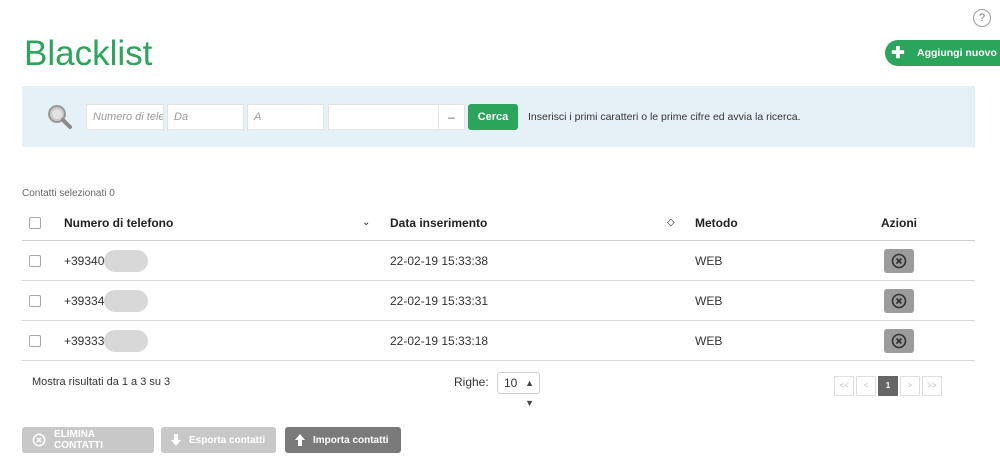 This screenshot has height=460, width=1000. I want to click on phone-cell: +39333, so click(106, 340).